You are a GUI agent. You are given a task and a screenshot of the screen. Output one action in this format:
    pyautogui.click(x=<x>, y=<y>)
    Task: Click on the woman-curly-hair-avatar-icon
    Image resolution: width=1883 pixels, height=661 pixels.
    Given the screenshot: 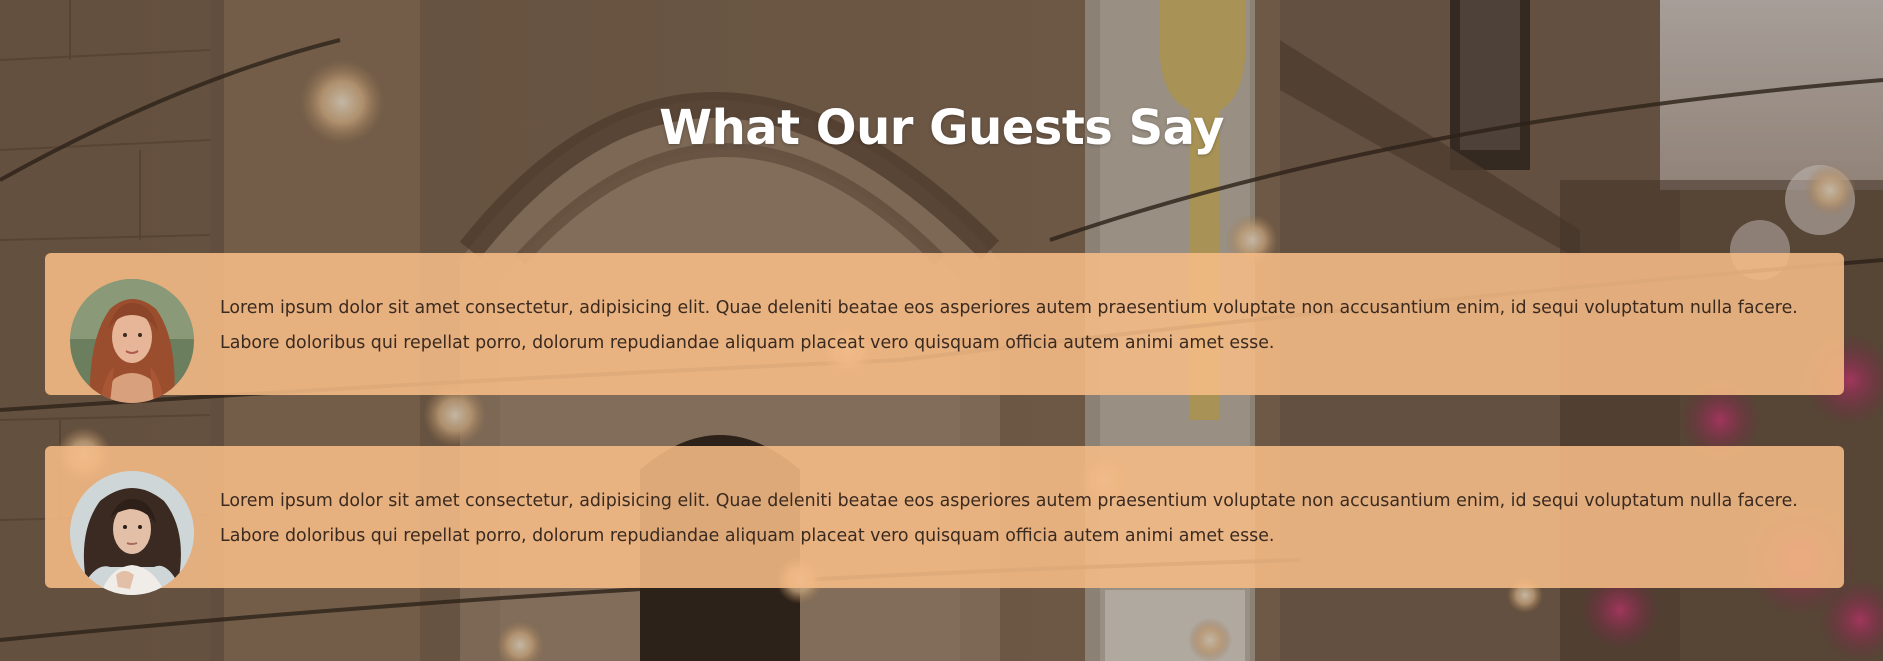 What is the action you would take?
    pyautogui.click(x=132, y=533)
    